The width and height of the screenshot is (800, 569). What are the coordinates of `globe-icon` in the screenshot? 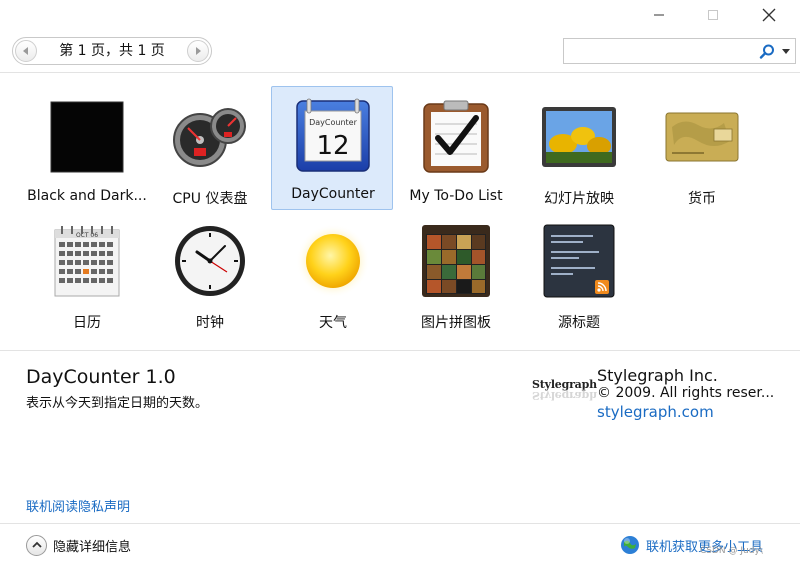 It's located at (630, 545).